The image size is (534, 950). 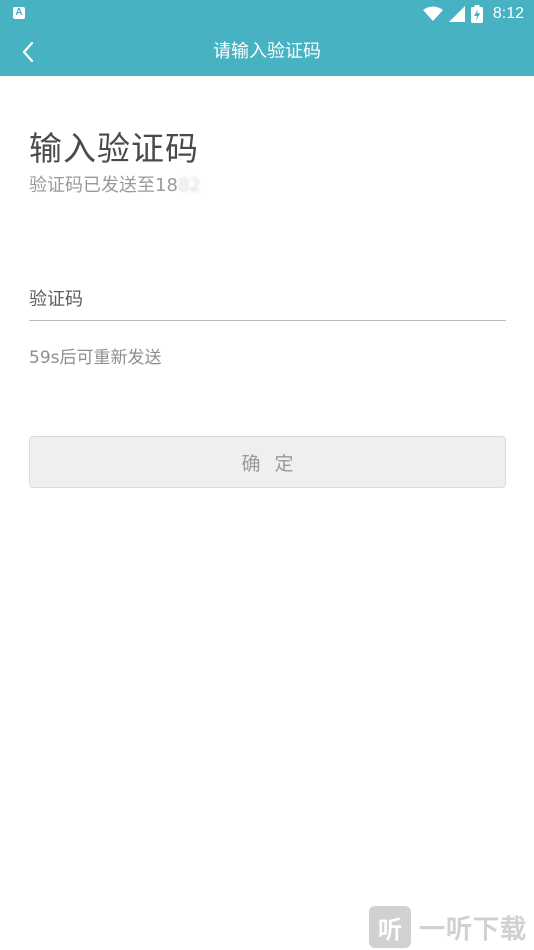 What do you see at coordinates (456, 14) in the screenshot?
I see `cell-signal-icon` at bounding box center [456, 14].